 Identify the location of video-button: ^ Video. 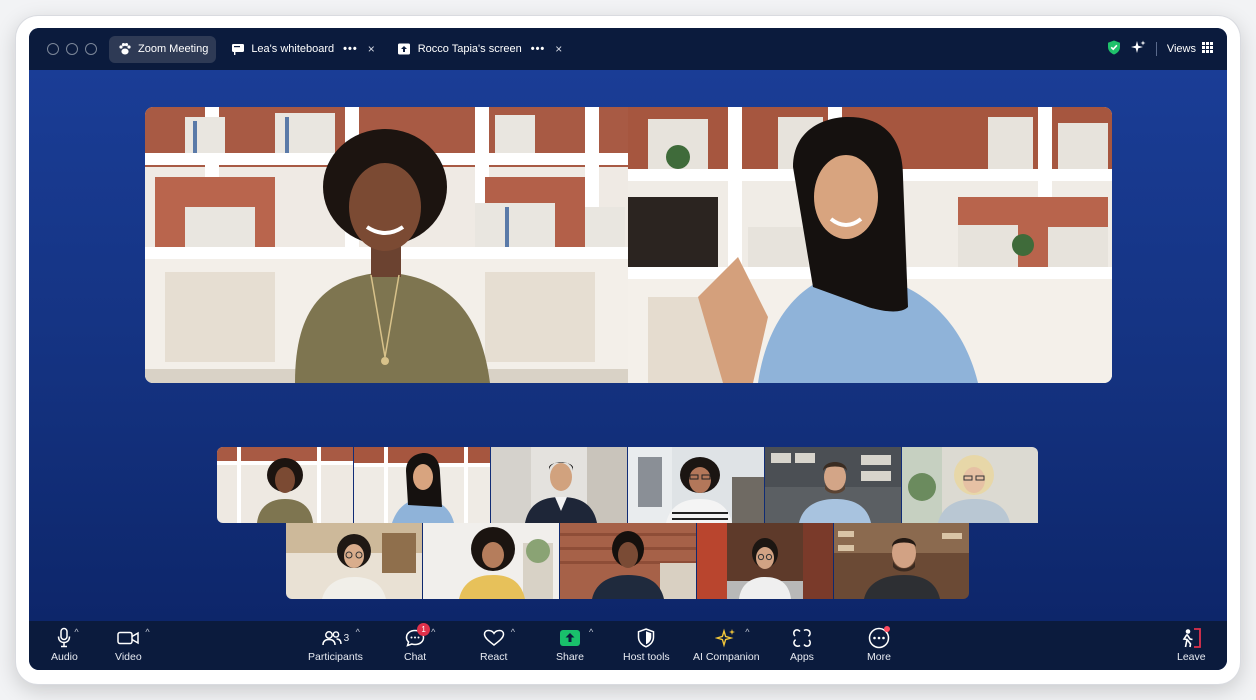
(132, 644).